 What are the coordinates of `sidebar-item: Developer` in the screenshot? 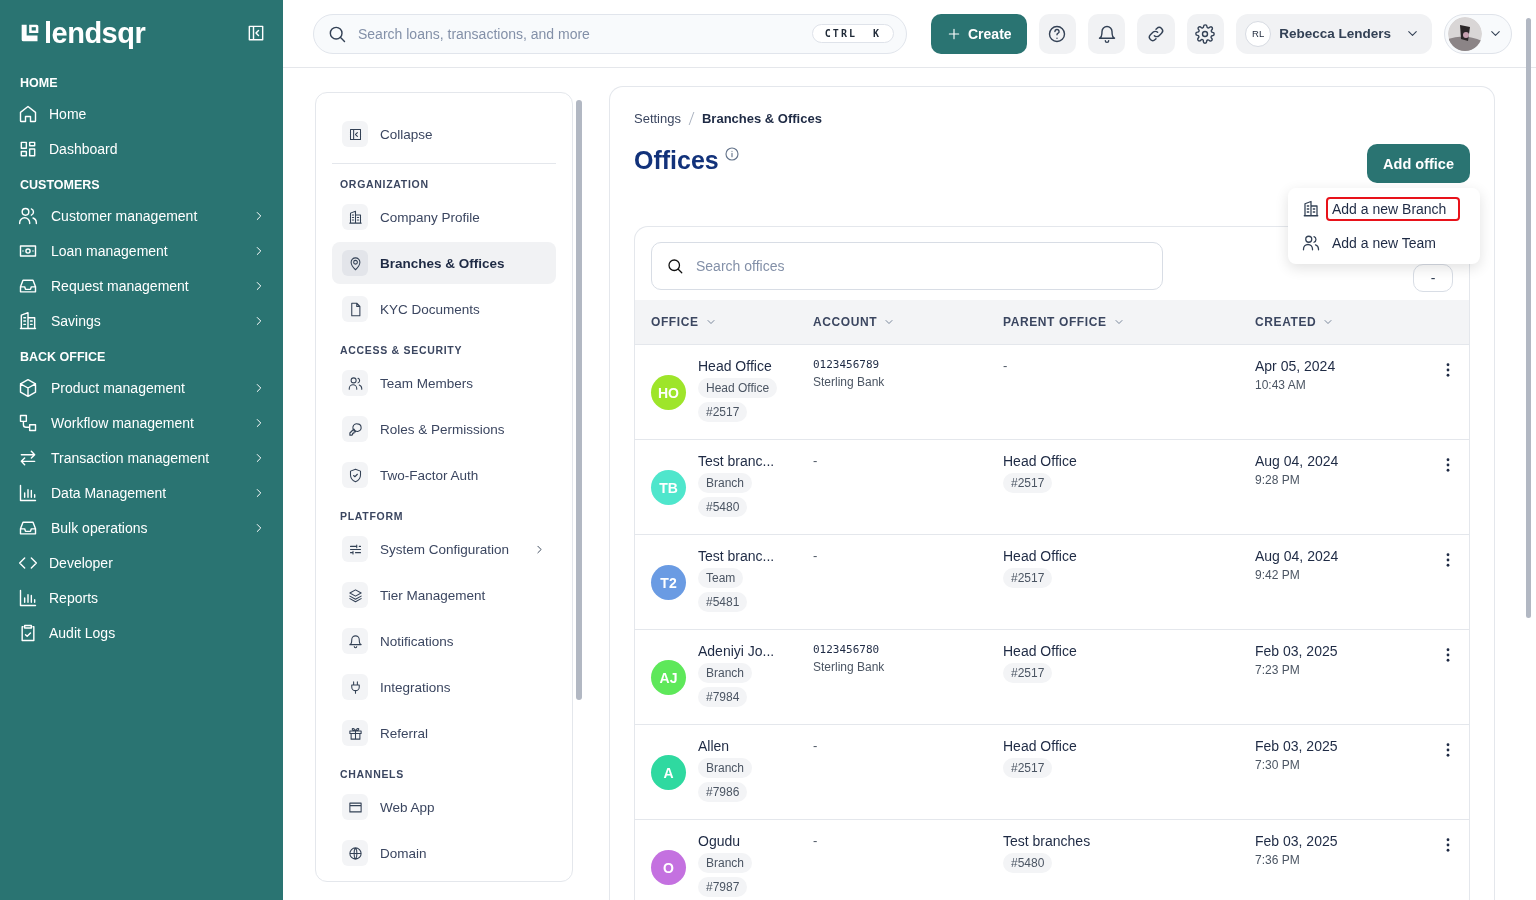 It's located at (141, 562).